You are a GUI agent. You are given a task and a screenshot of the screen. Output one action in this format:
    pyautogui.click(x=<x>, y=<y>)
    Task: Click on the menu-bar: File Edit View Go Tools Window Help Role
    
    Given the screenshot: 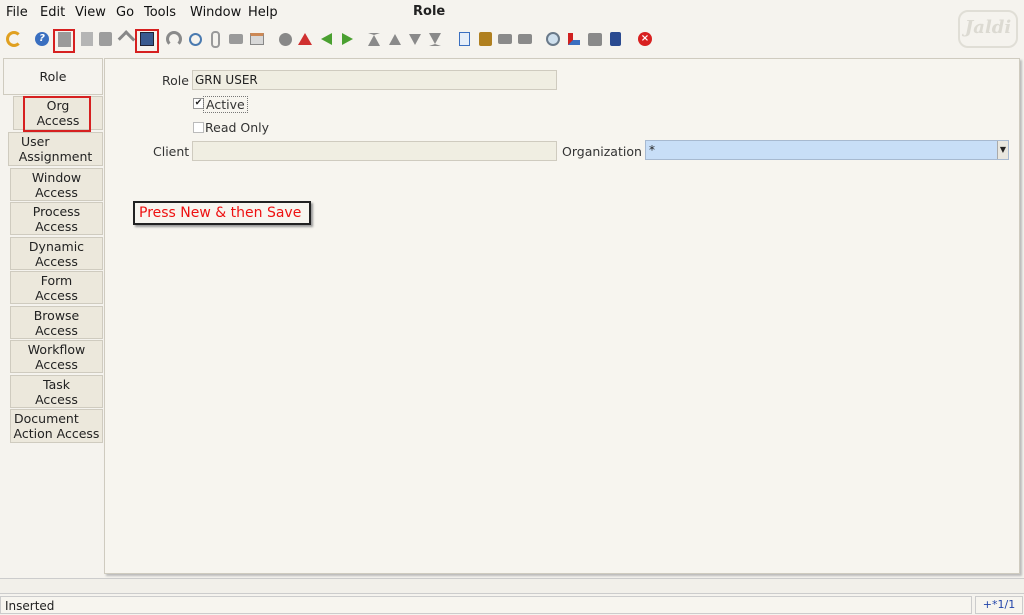 What is the action you would take?
    pyautogui.click(x=512, y=12)
    